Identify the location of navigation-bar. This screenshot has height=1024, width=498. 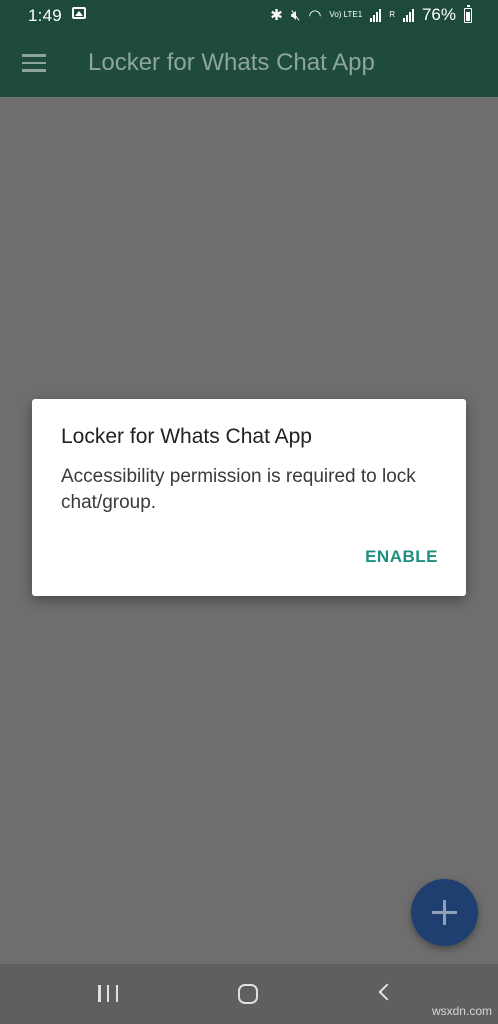
(249, 994).